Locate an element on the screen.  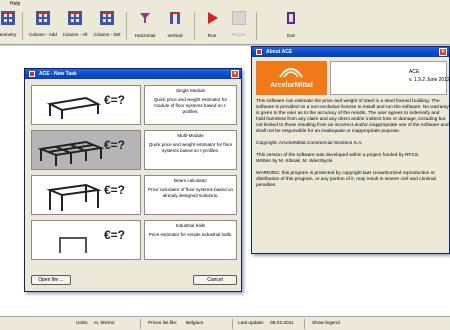
vertical-button: Vertical is located at coordinates (175, 27).